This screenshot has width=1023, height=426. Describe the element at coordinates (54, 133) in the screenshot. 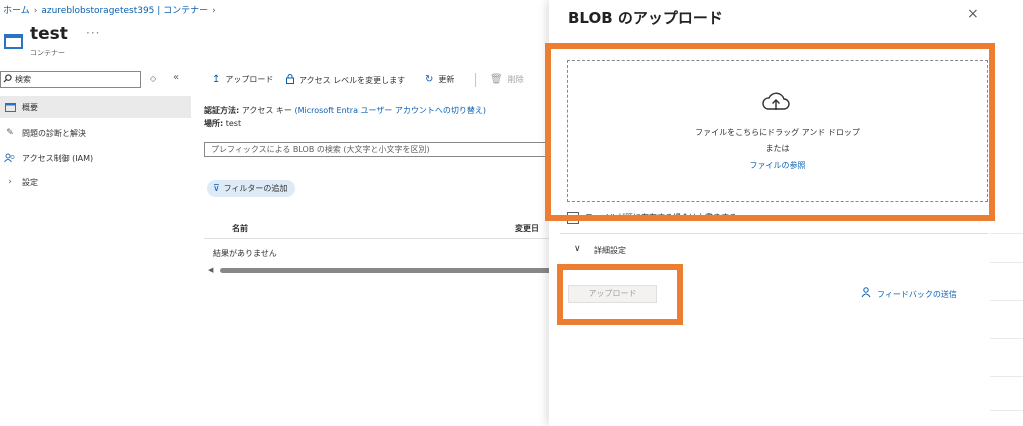

I see `sidebar-item-label: 問題の診断と解決` at that location.